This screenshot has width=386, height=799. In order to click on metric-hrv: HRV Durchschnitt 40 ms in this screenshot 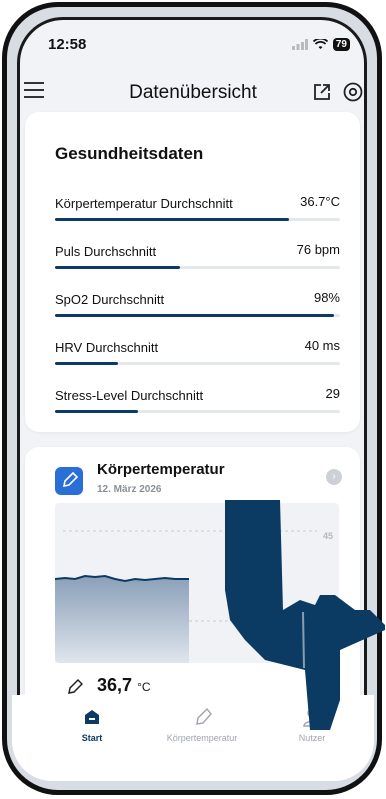, I will do `click(197, 359)`.